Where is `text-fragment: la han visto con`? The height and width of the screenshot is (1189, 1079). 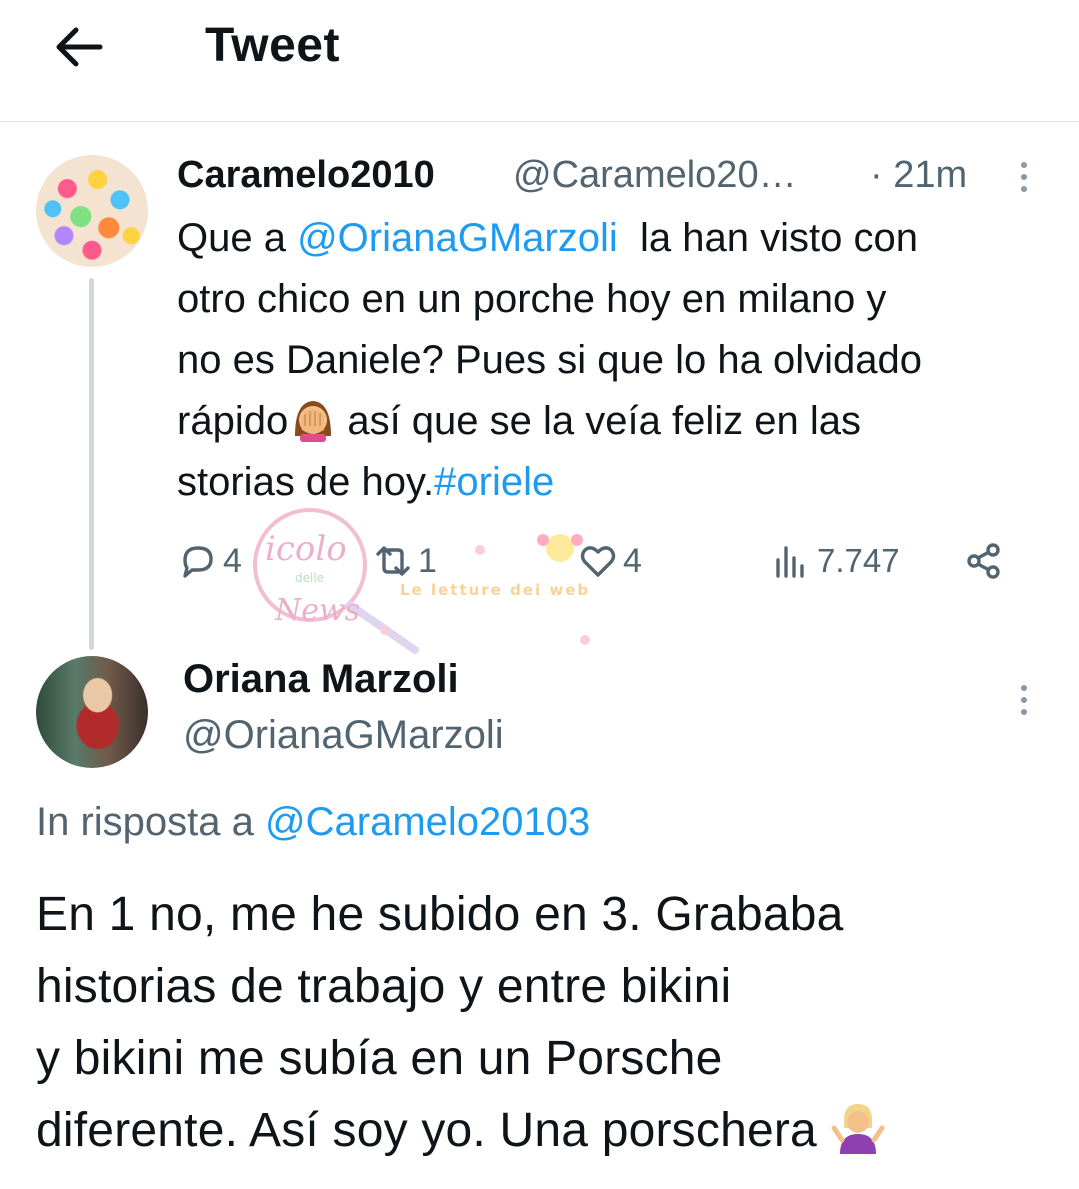 text-fragment: la han visto con is located at coordinates (767, 238).